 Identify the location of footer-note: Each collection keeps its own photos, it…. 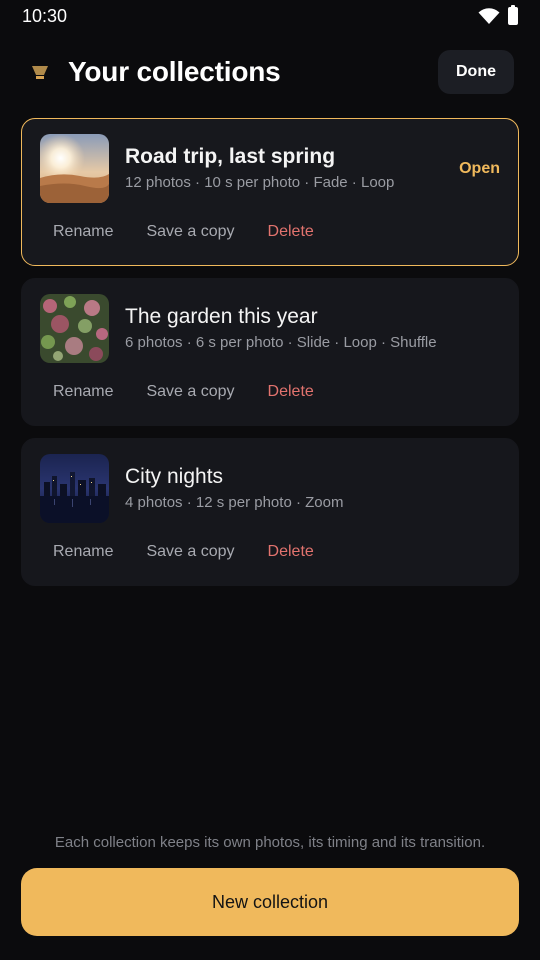
(270, 842).